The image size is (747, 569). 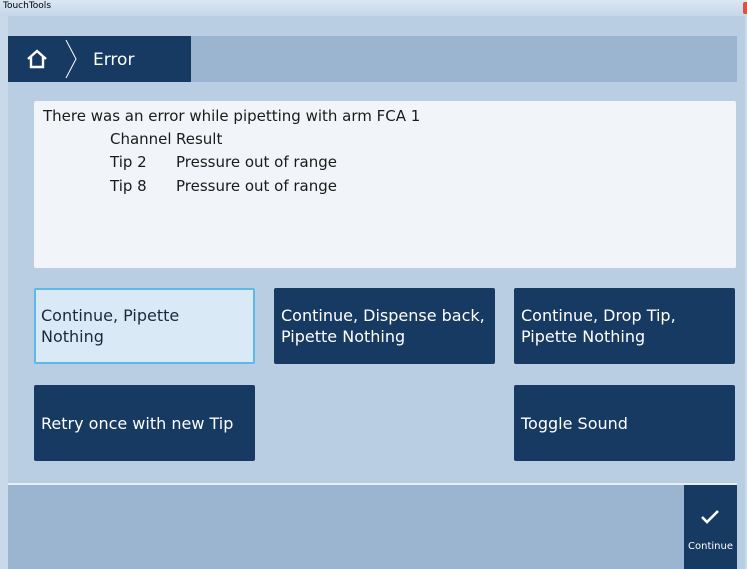 What do you see at coordinates (144, 423) in the screenshot?
I see `retry-new-tip-button: Retry once with new Tip` at bounding box center [144, 423].